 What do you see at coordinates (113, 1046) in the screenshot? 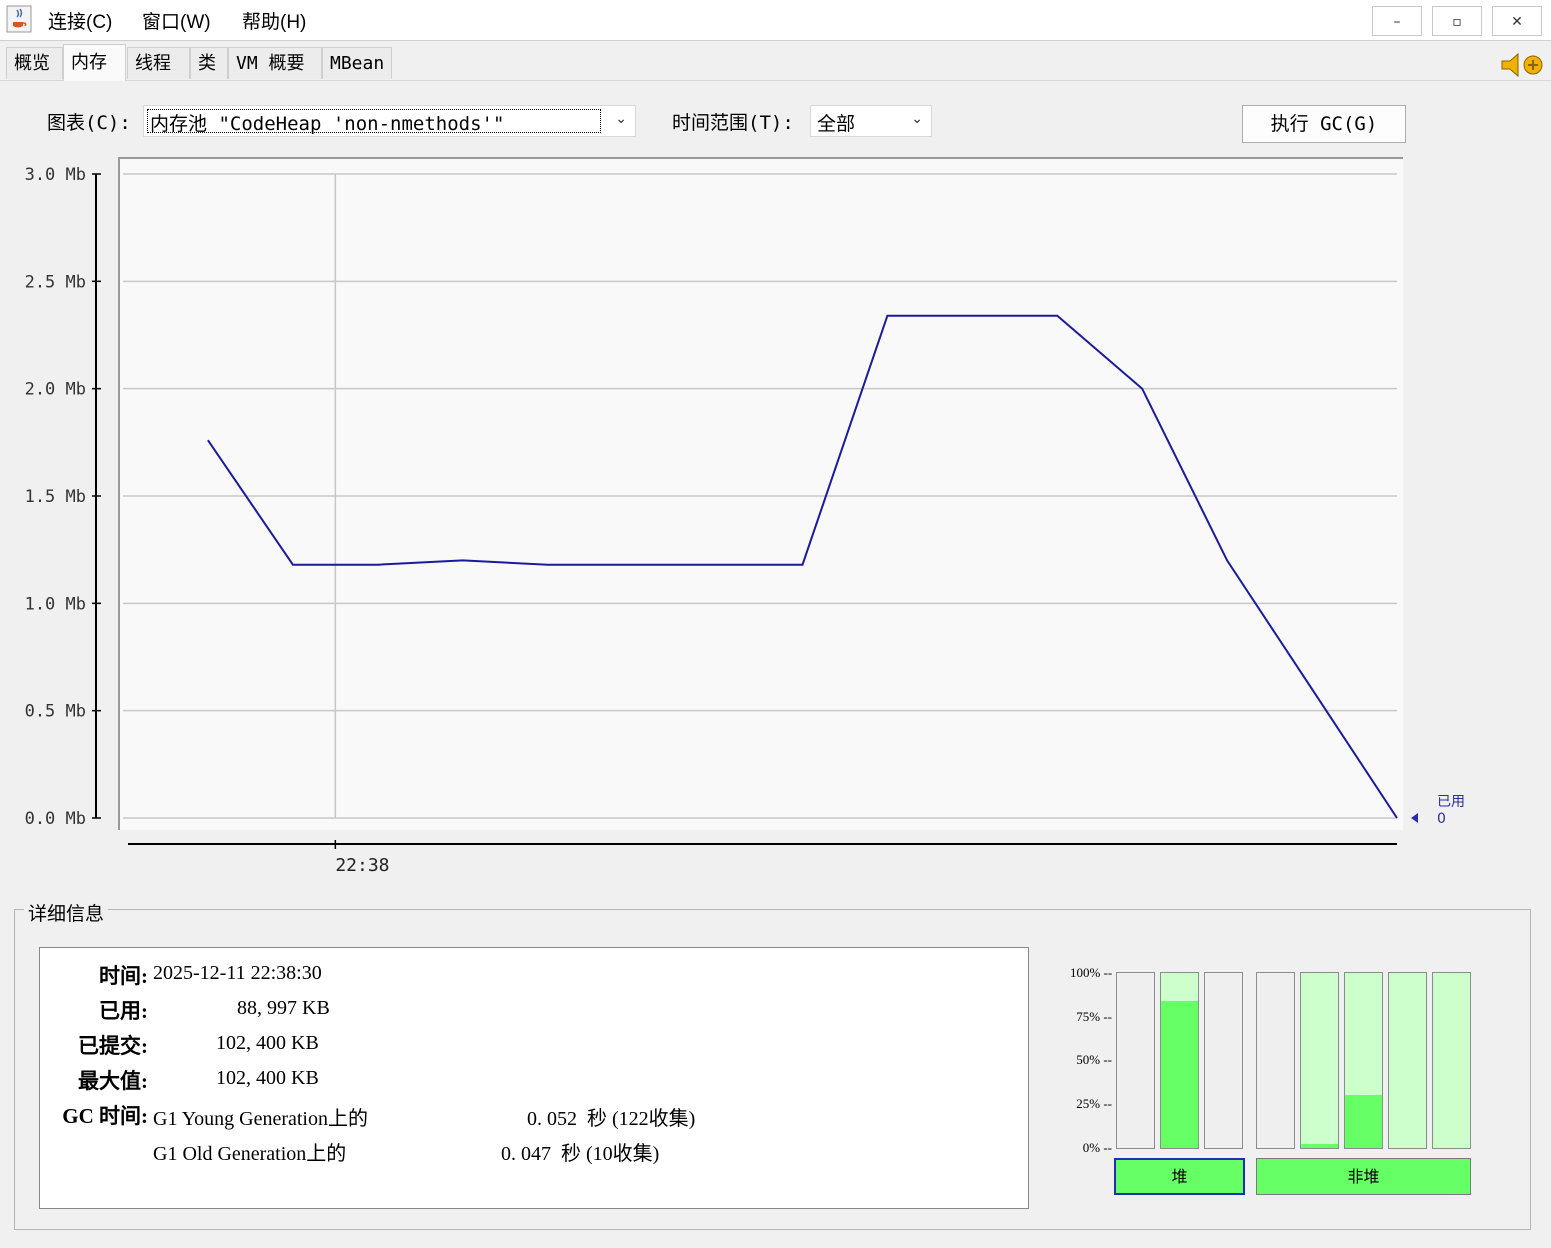
I see `committed-label: 已提交:` at bounding box center [113, 1046].